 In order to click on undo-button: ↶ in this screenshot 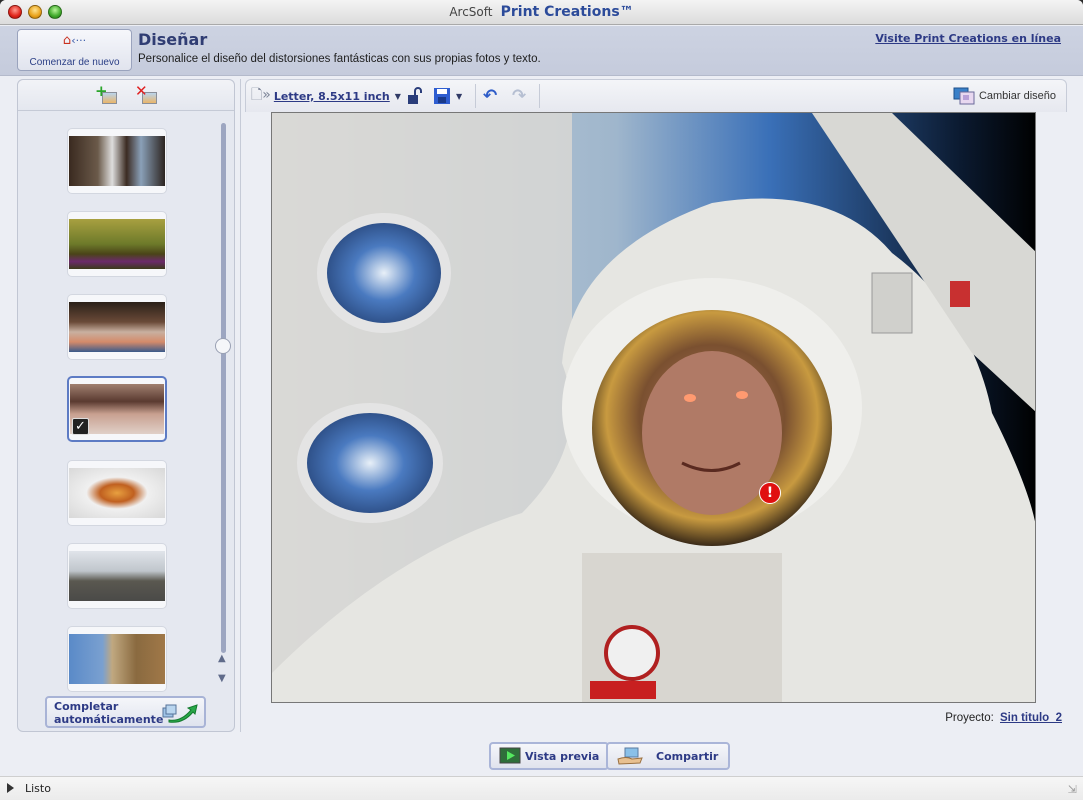, I will do `click(490, 96)`.